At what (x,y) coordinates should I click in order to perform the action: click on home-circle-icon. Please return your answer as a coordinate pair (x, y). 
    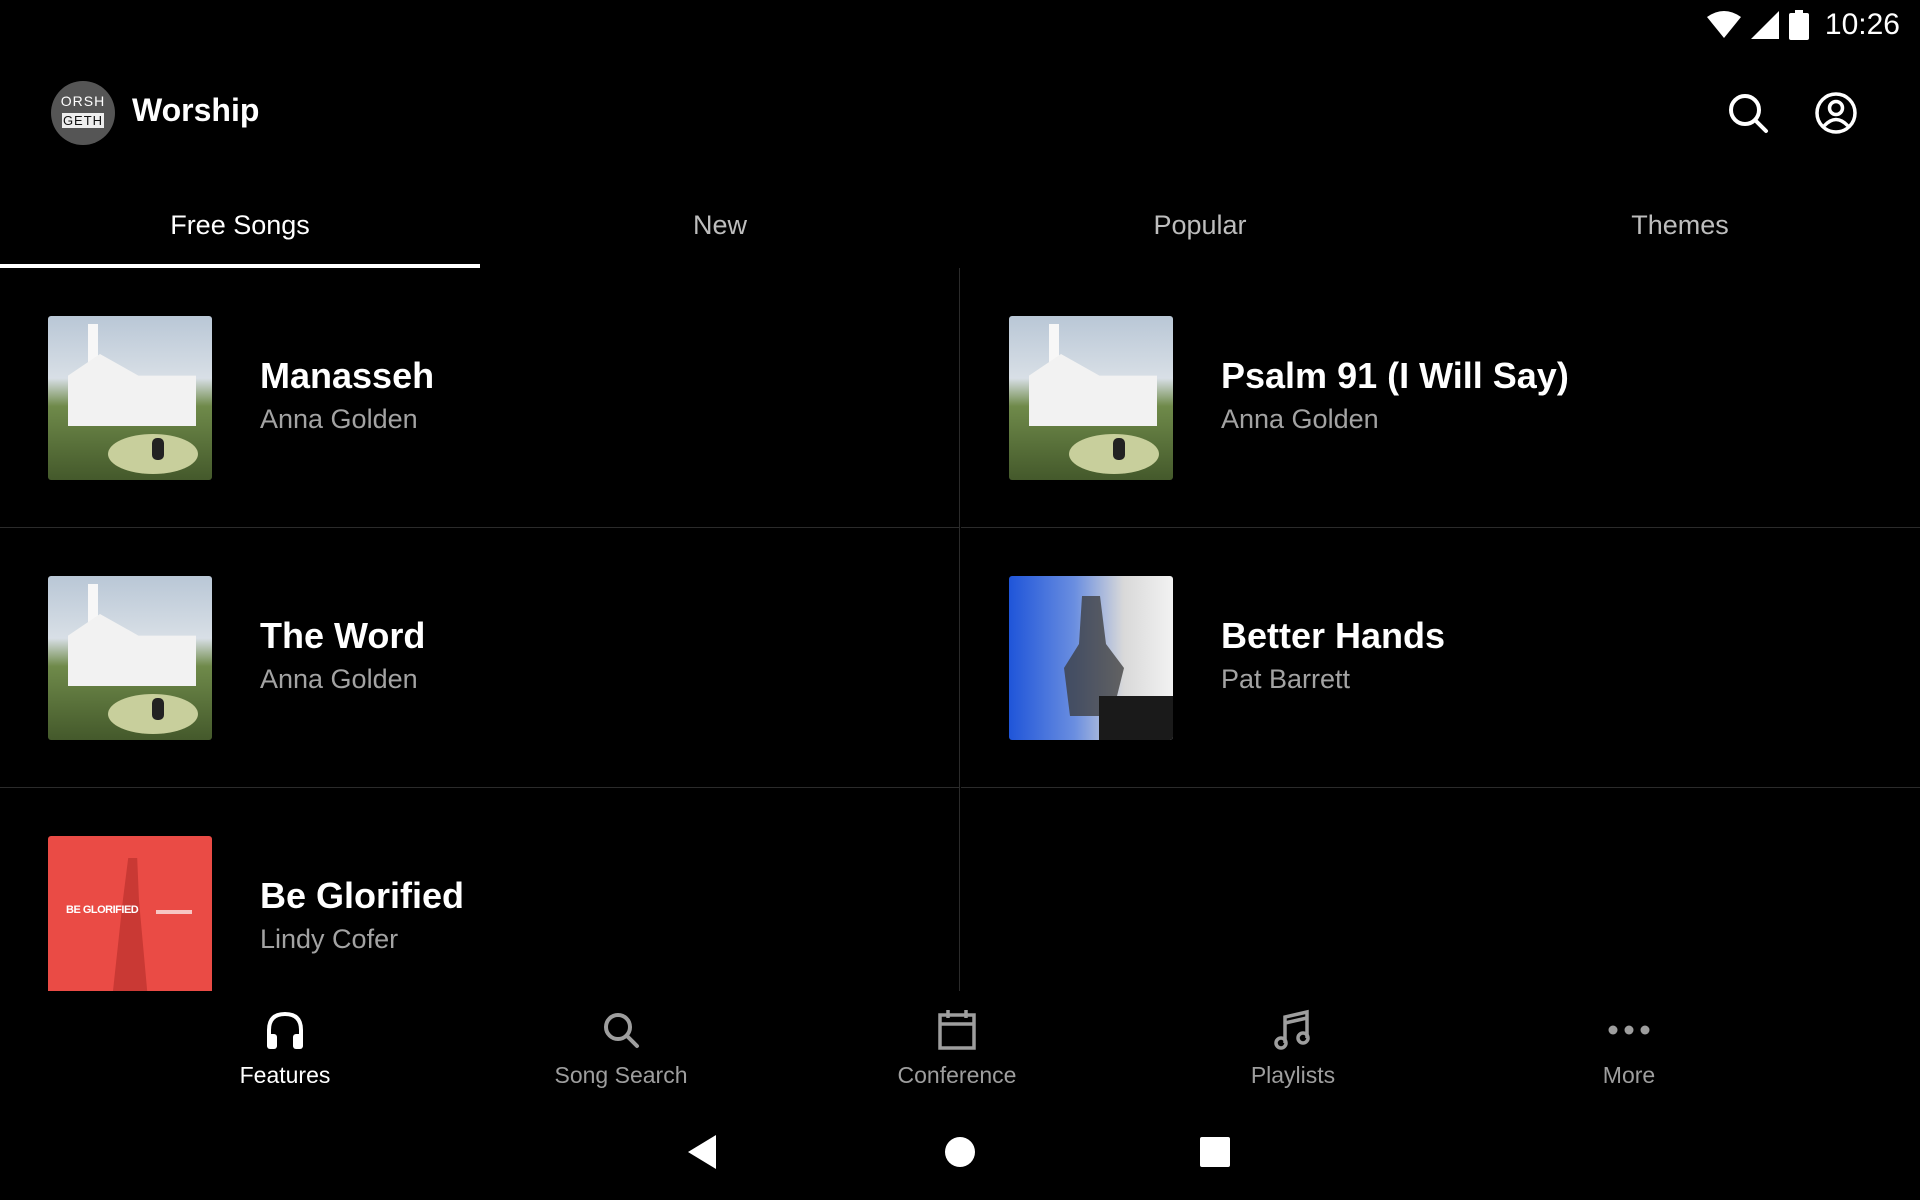
    Looking at the image, I should click on (960, 1152).